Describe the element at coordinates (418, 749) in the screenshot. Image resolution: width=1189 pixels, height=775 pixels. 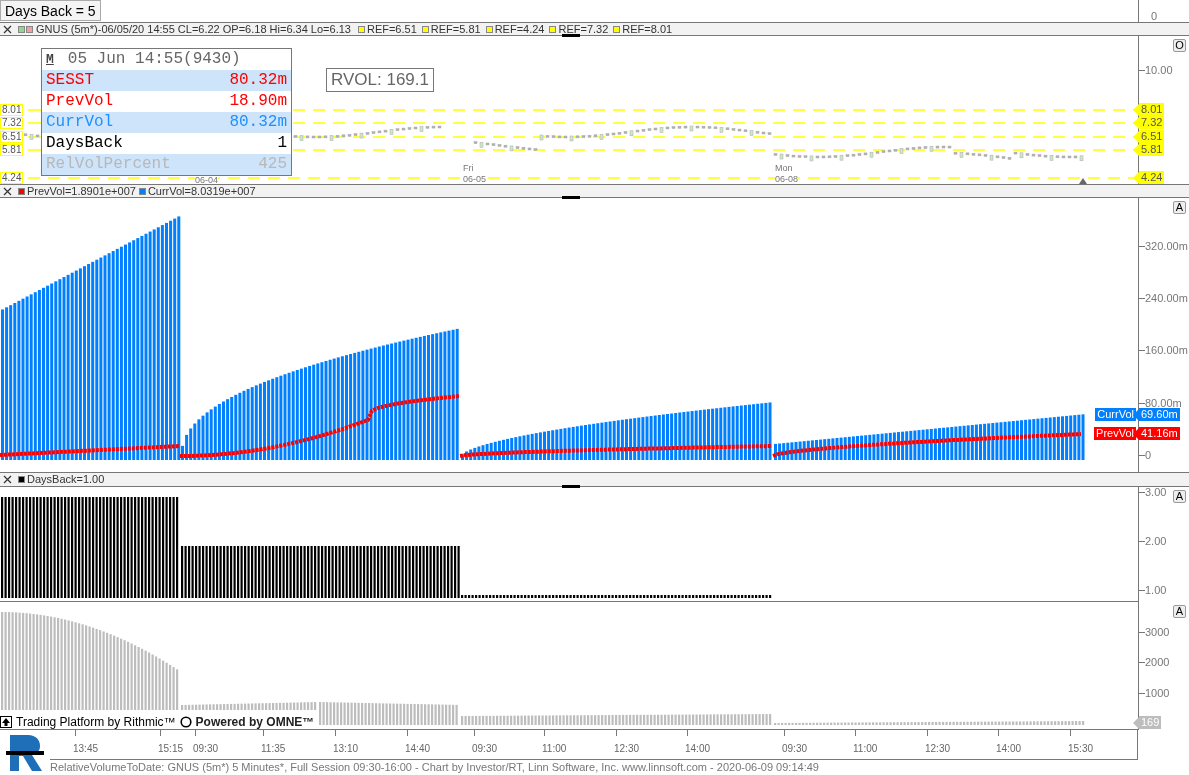
I see `time-label: 14:40` at that location.